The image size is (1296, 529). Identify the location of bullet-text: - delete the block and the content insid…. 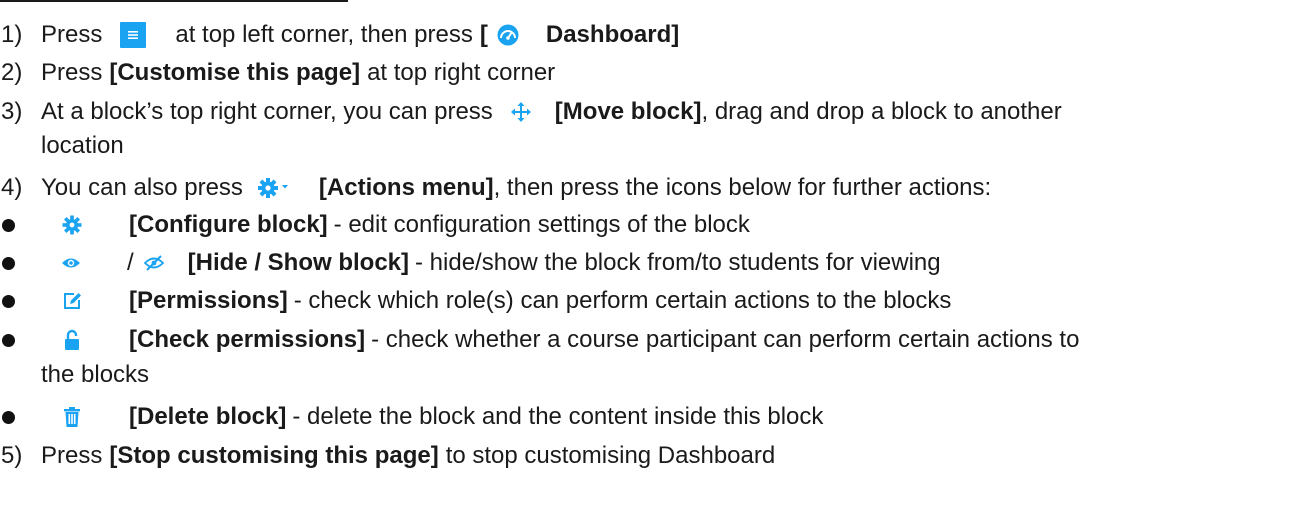
(558, 416).